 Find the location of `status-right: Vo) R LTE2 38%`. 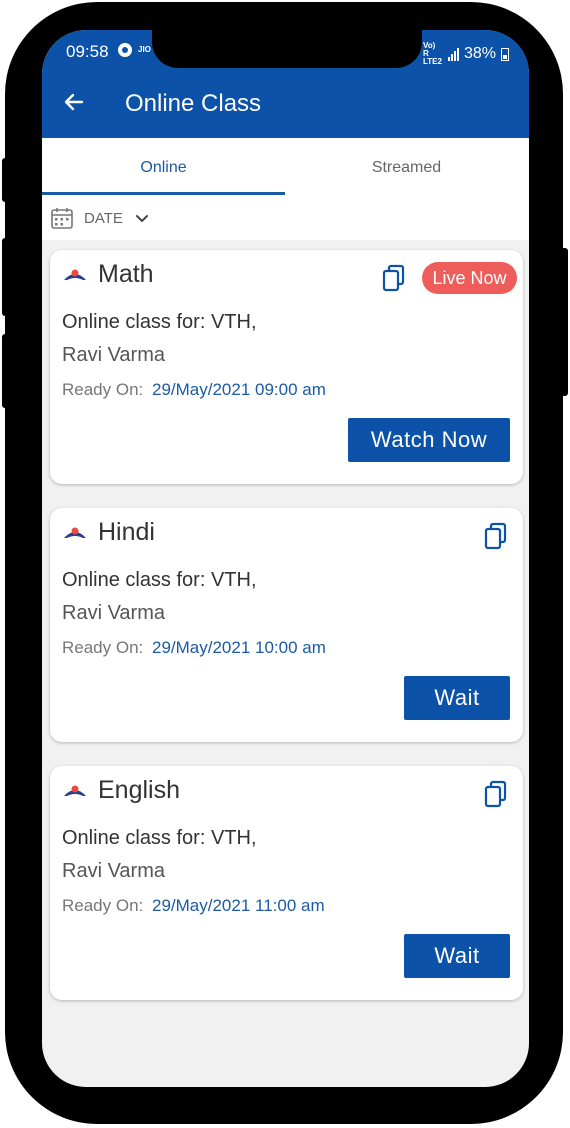

status-right: Vo) R LTE2 38% is located at coordinates (466, 54).